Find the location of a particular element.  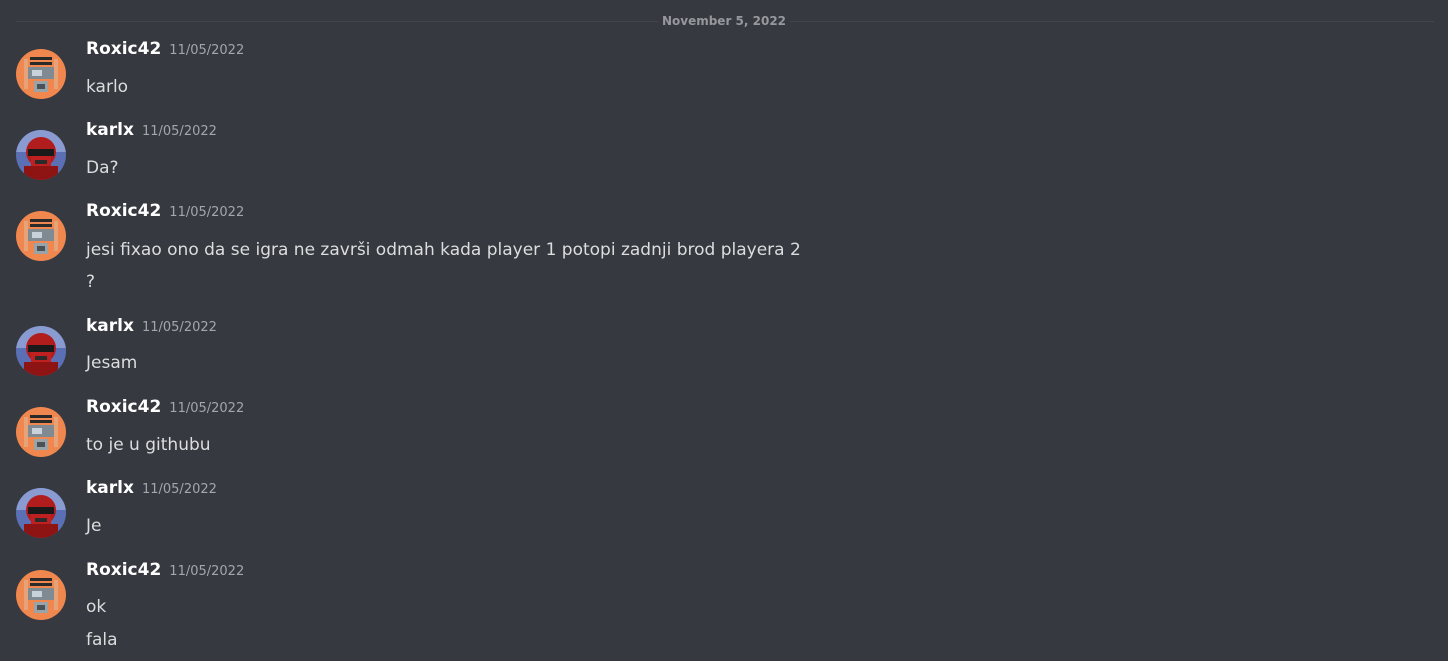

message-text: ? is located at coordinates (91, 282).